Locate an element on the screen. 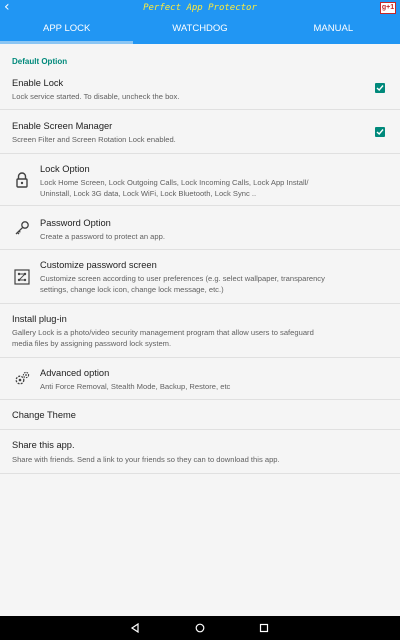  setting-title: Customize password screen is located at coordinates (98, 265).